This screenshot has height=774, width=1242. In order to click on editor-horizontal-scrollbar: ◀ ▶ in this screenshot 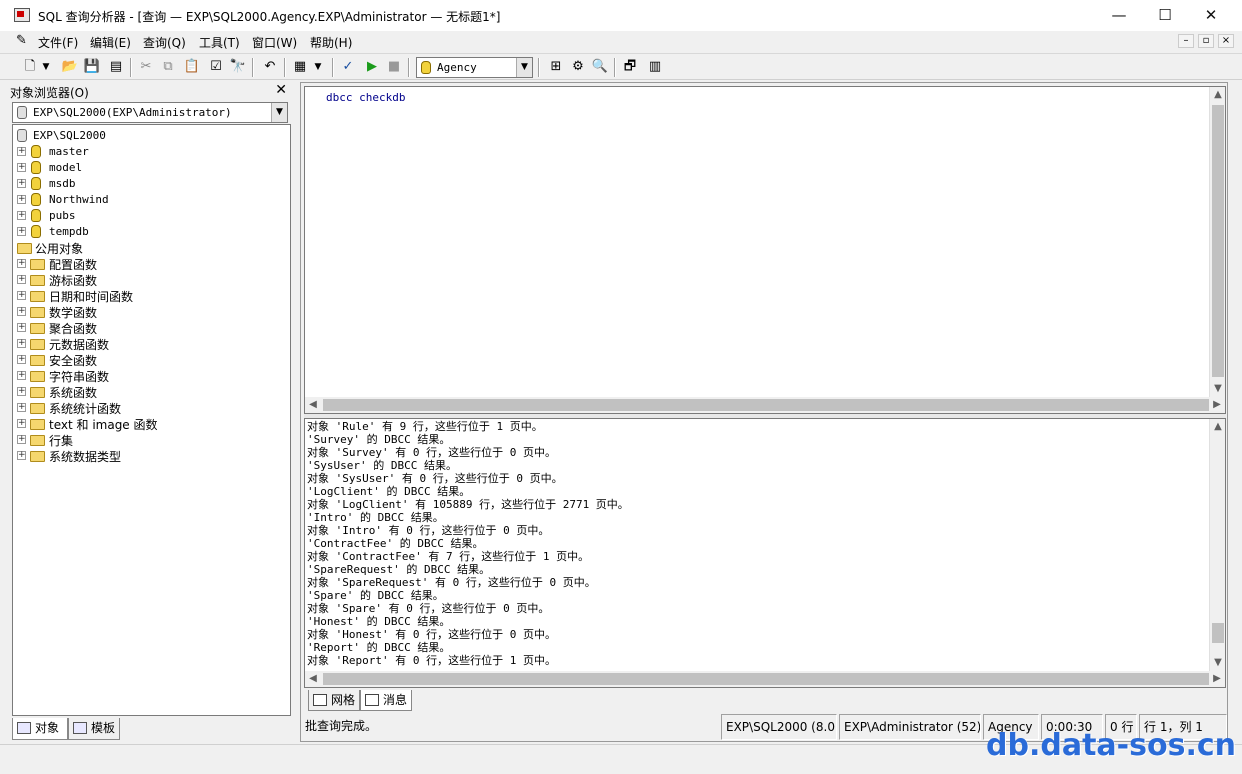, I will do `click(765, 405)`.